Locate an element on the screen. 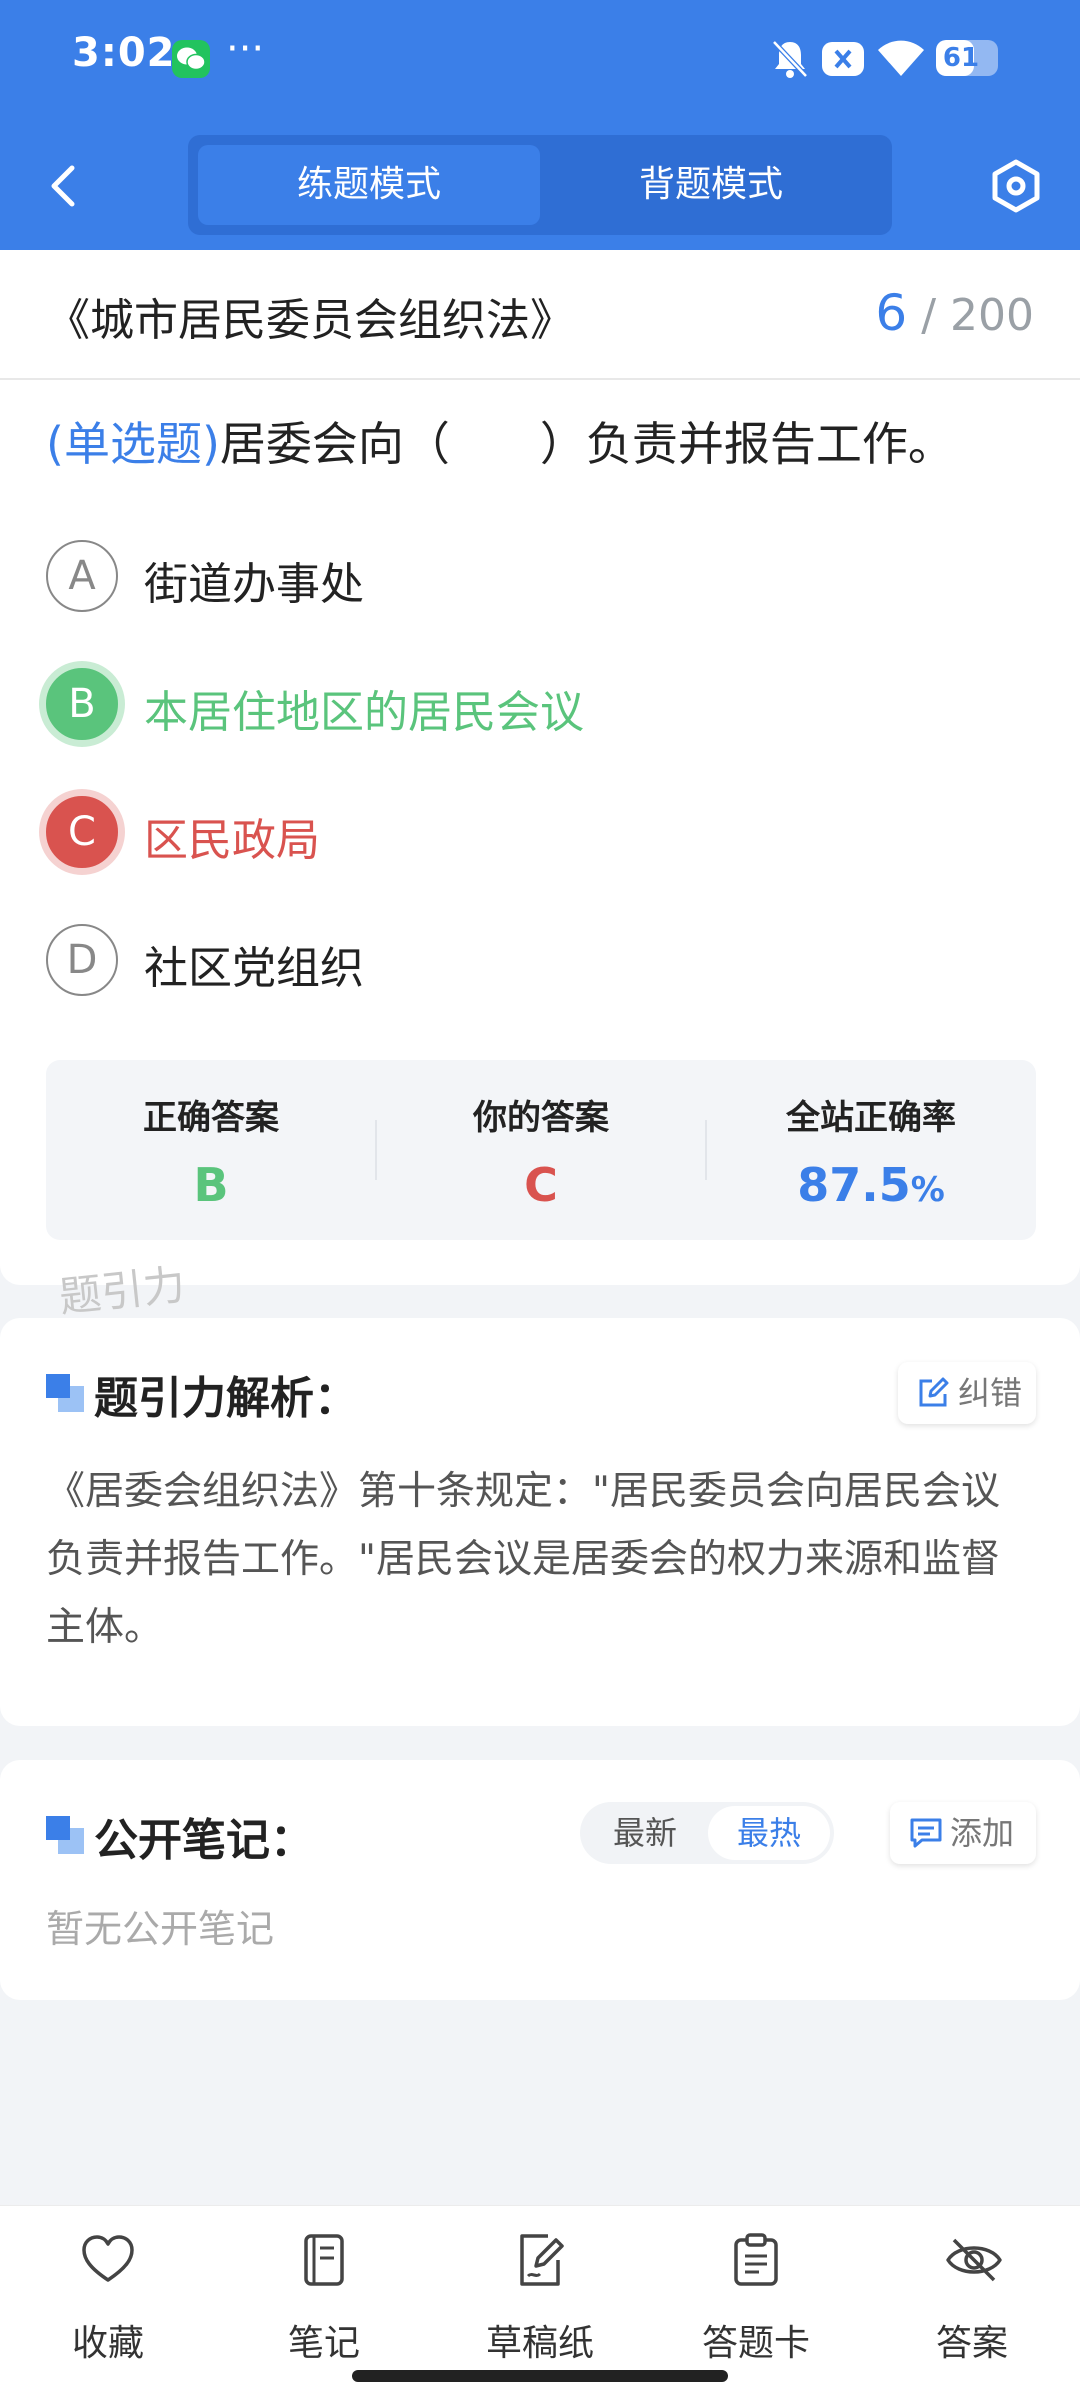  correct-answer-label: 正确答案 is located at coordinates (211, 1118).